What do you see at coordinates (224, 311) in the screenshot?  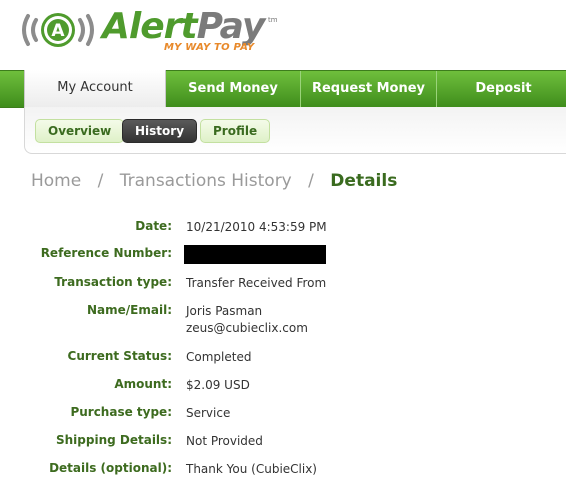 I see `detail-value-name: Joris Pasman` at bounding box center [224, 311].